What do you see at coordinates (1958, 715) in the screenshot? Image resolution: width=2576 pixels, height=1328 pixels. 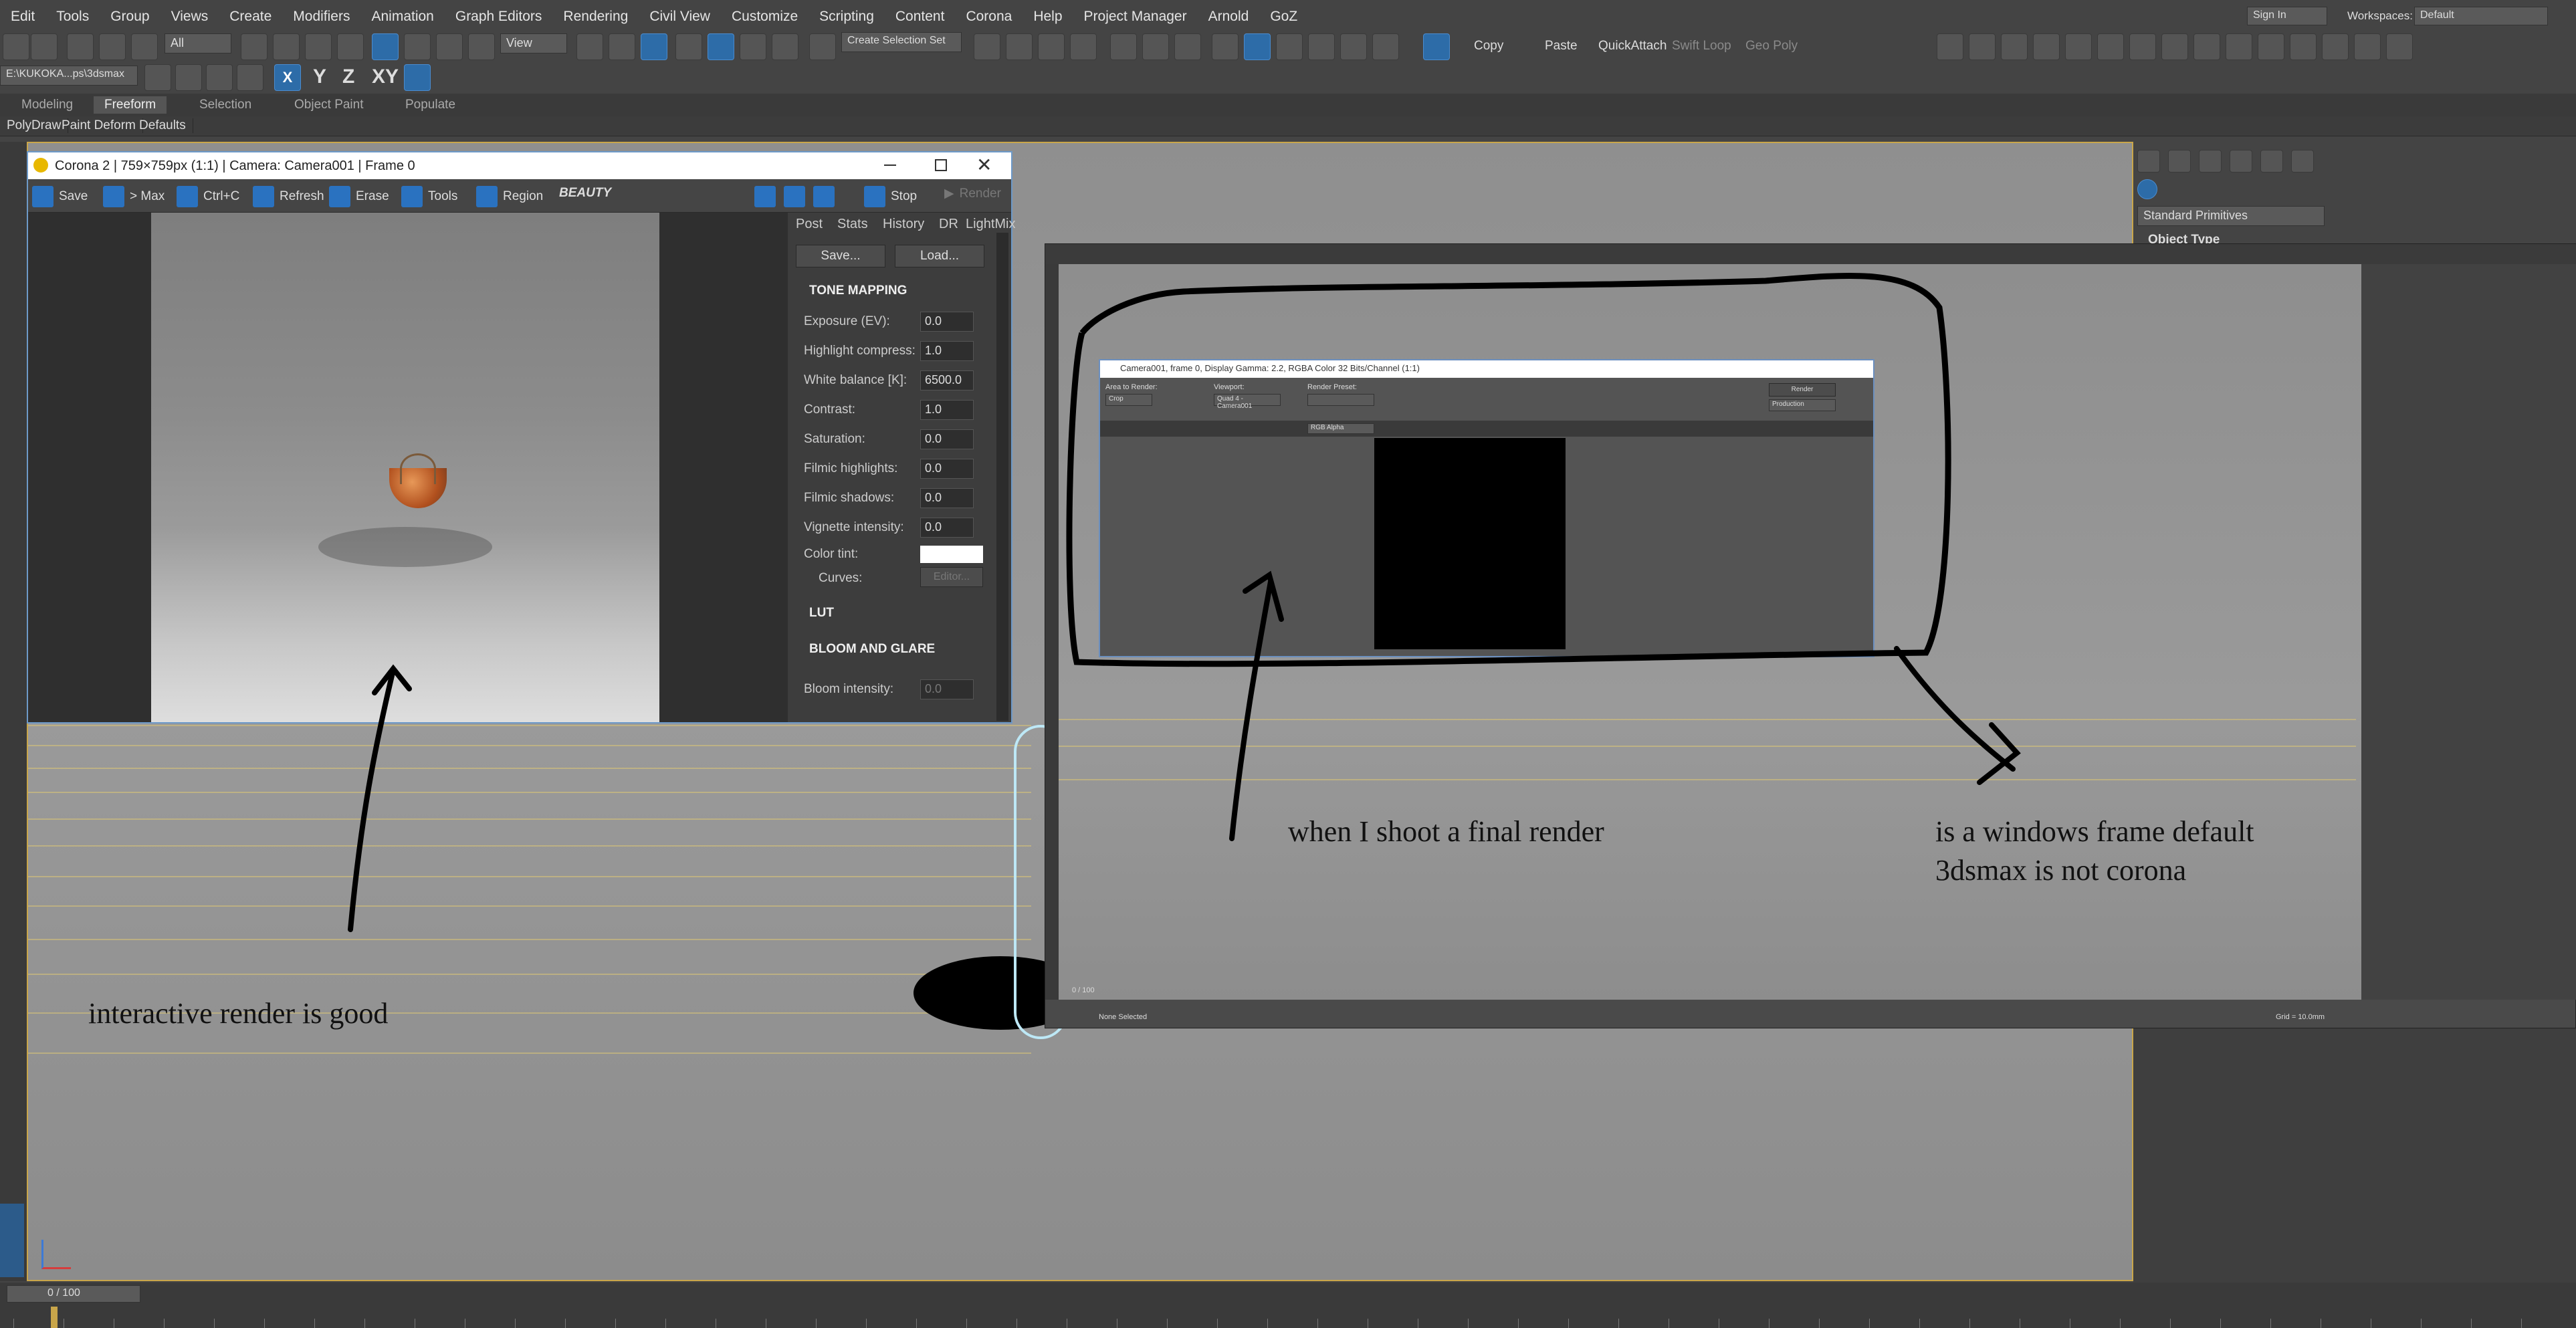 I see `annotation-arrow-windows` at bounding box center [1958, 715].